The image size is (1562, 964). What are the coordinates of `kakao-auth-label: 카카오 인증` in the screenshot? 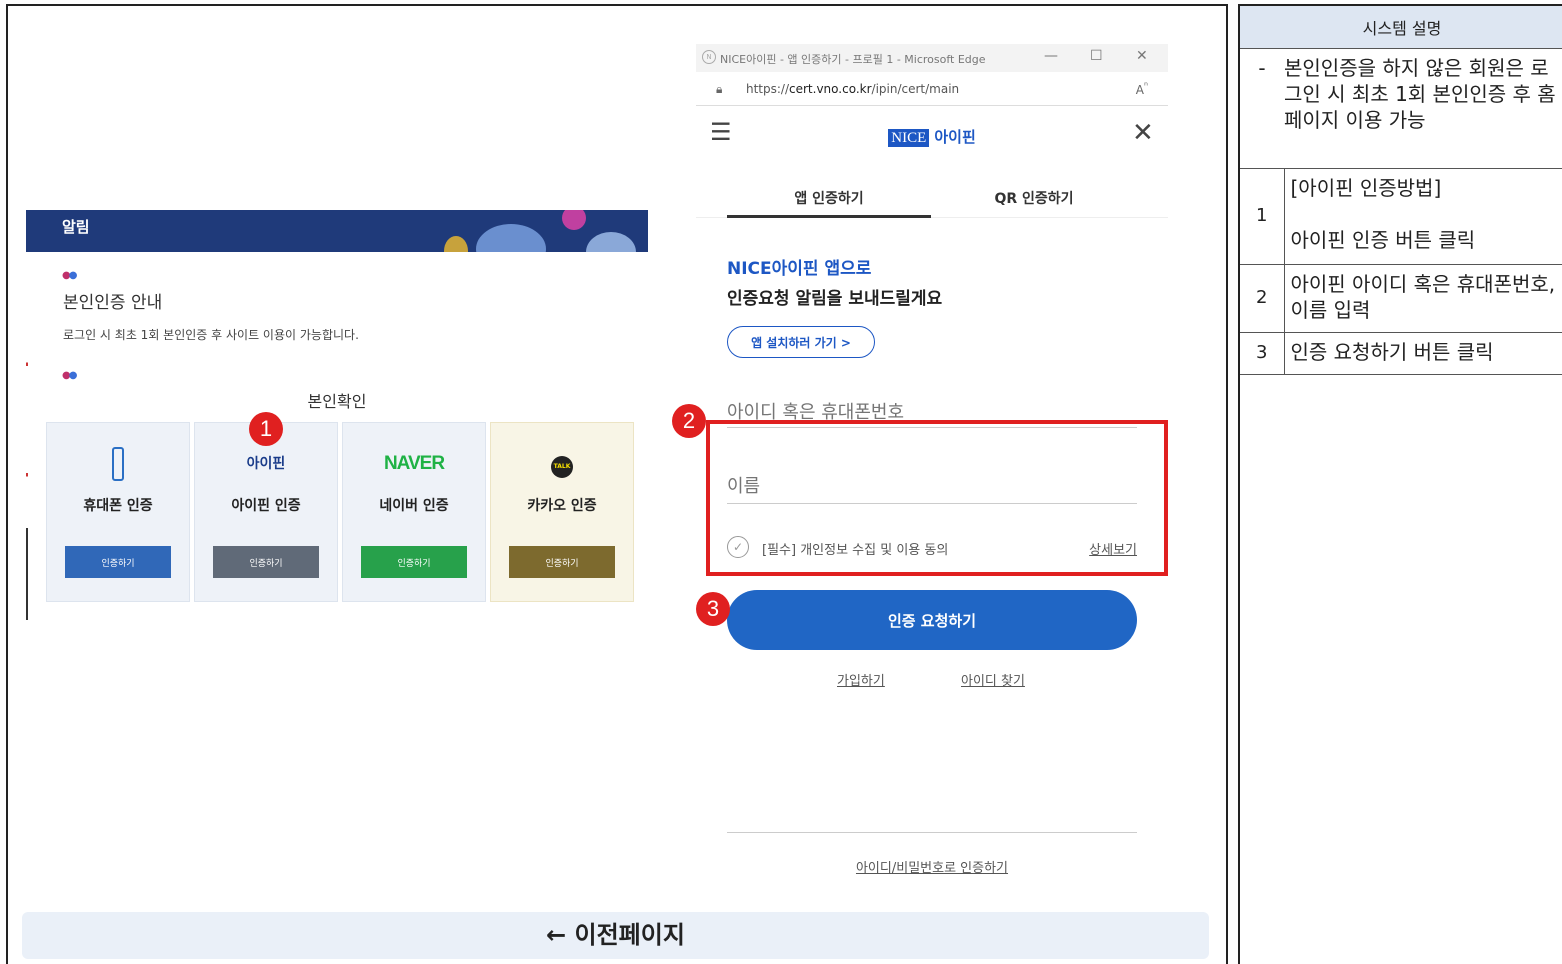 It's located at (562, 506).